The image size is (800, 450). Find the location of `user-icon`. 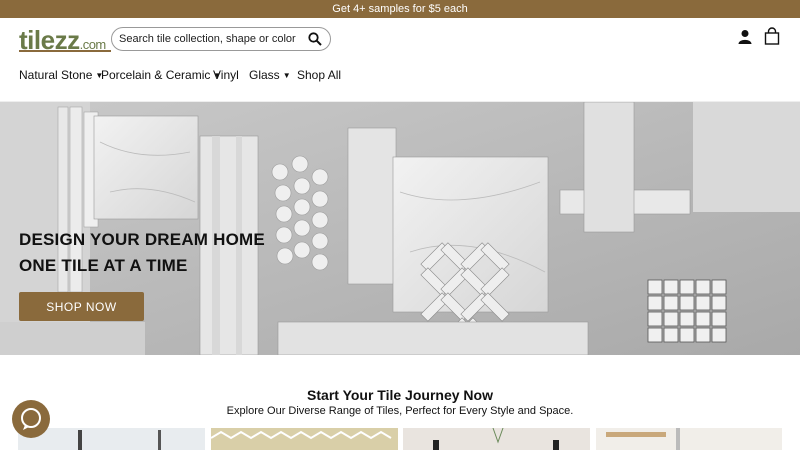

user-icon is located at coordinates (745, 37).